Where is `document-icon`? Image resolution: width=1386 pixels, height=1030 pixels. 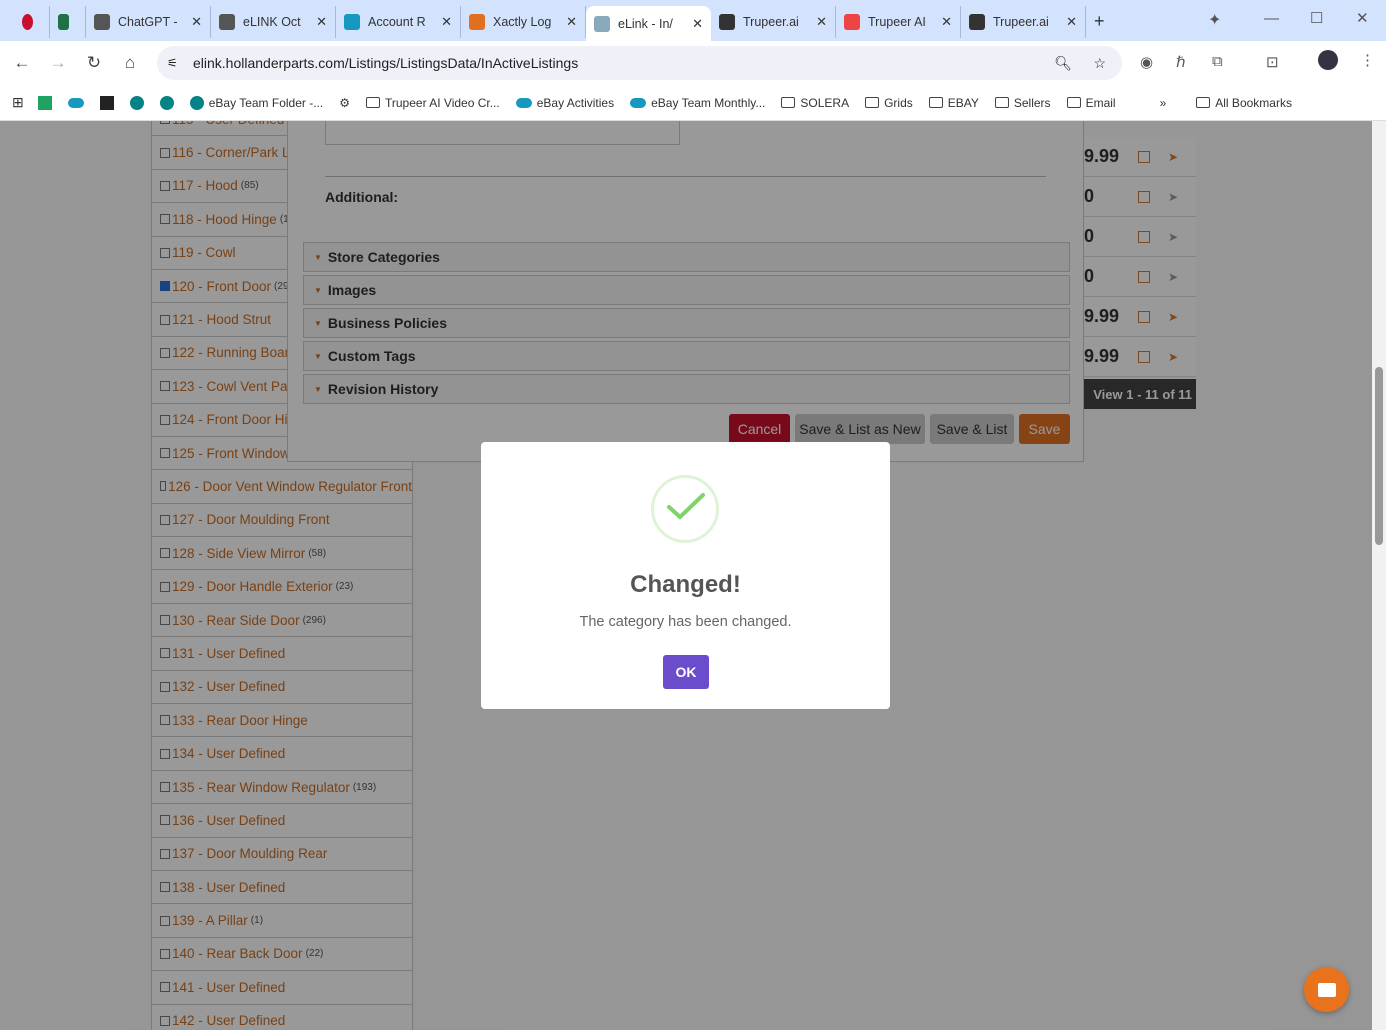
document-icon is located at coordinates (602, 23).